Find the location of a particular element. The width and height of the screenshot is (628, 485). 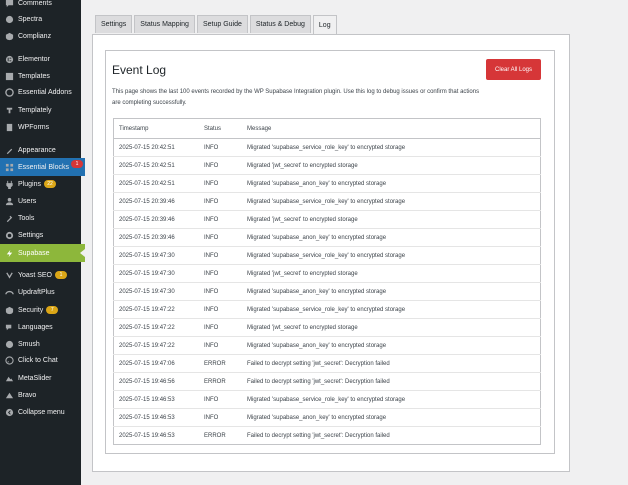

sidebar-item-label: Collapse menu is located at coordinates (41, 412).